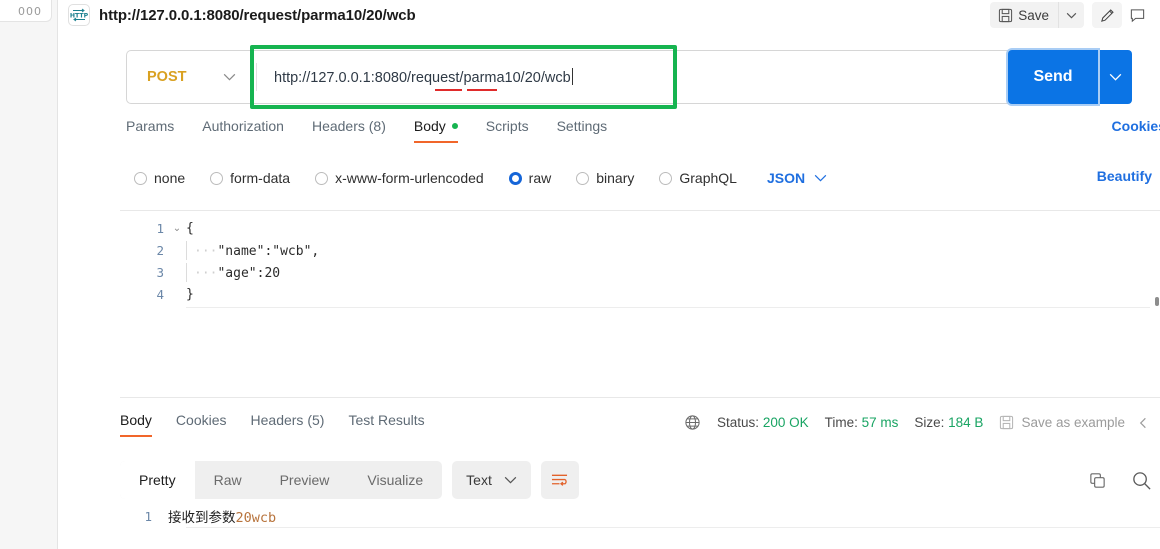  I want to click on body-modified-dot-icon, so click(454, 126).